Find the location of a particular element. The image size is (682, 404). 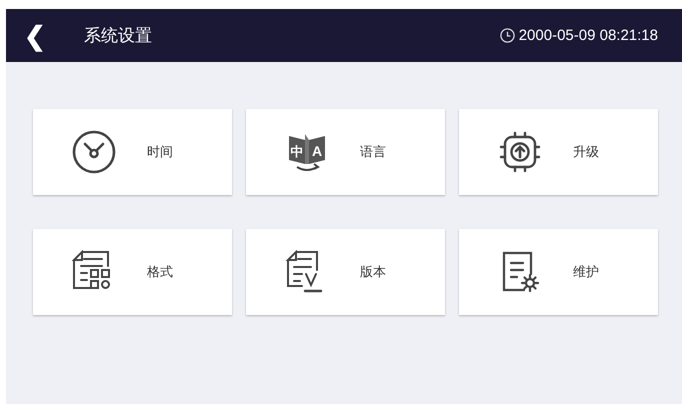

settings-tile: 中 A 语言 is located at coordinates (345, 152).